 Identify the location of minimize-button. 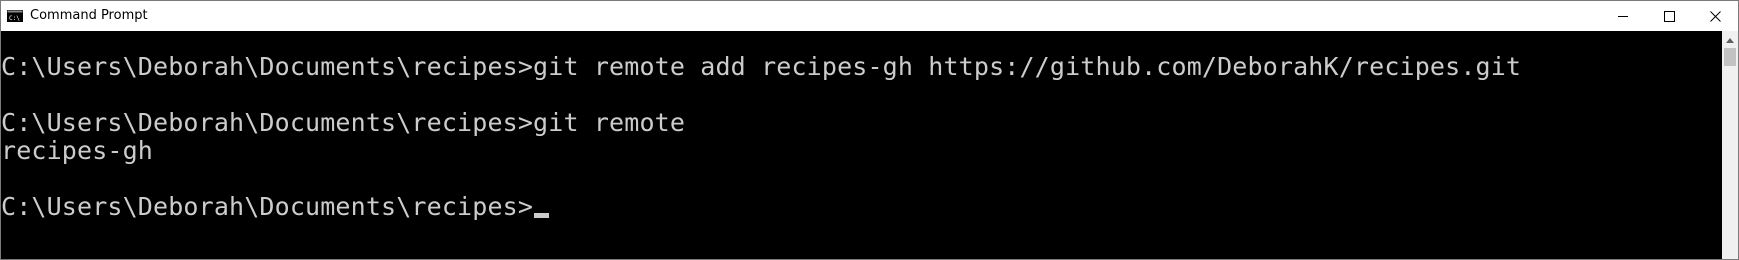
(1623, 16).